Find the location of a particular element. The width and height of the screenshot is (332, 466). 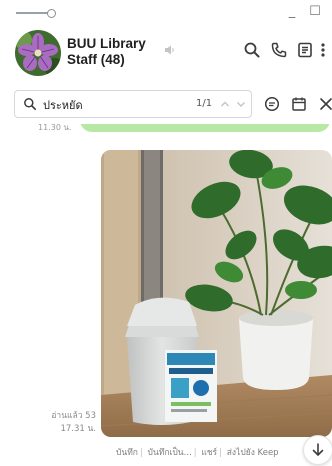

scroll-to-bottom-button is located at coordinates (317, 450).